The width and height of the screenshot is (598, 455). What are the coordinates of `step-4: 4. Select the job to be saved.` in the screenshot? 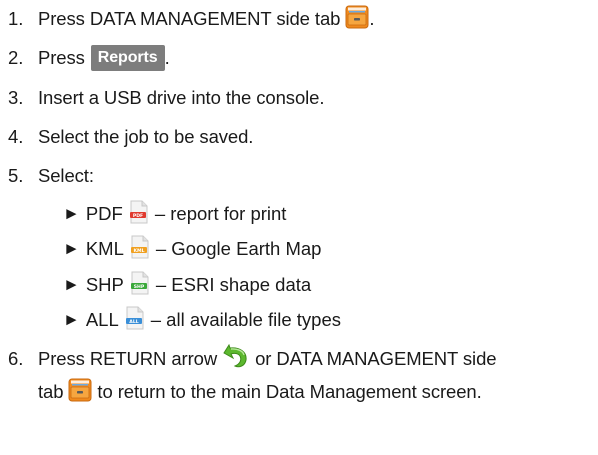 It's located at (299, 137).